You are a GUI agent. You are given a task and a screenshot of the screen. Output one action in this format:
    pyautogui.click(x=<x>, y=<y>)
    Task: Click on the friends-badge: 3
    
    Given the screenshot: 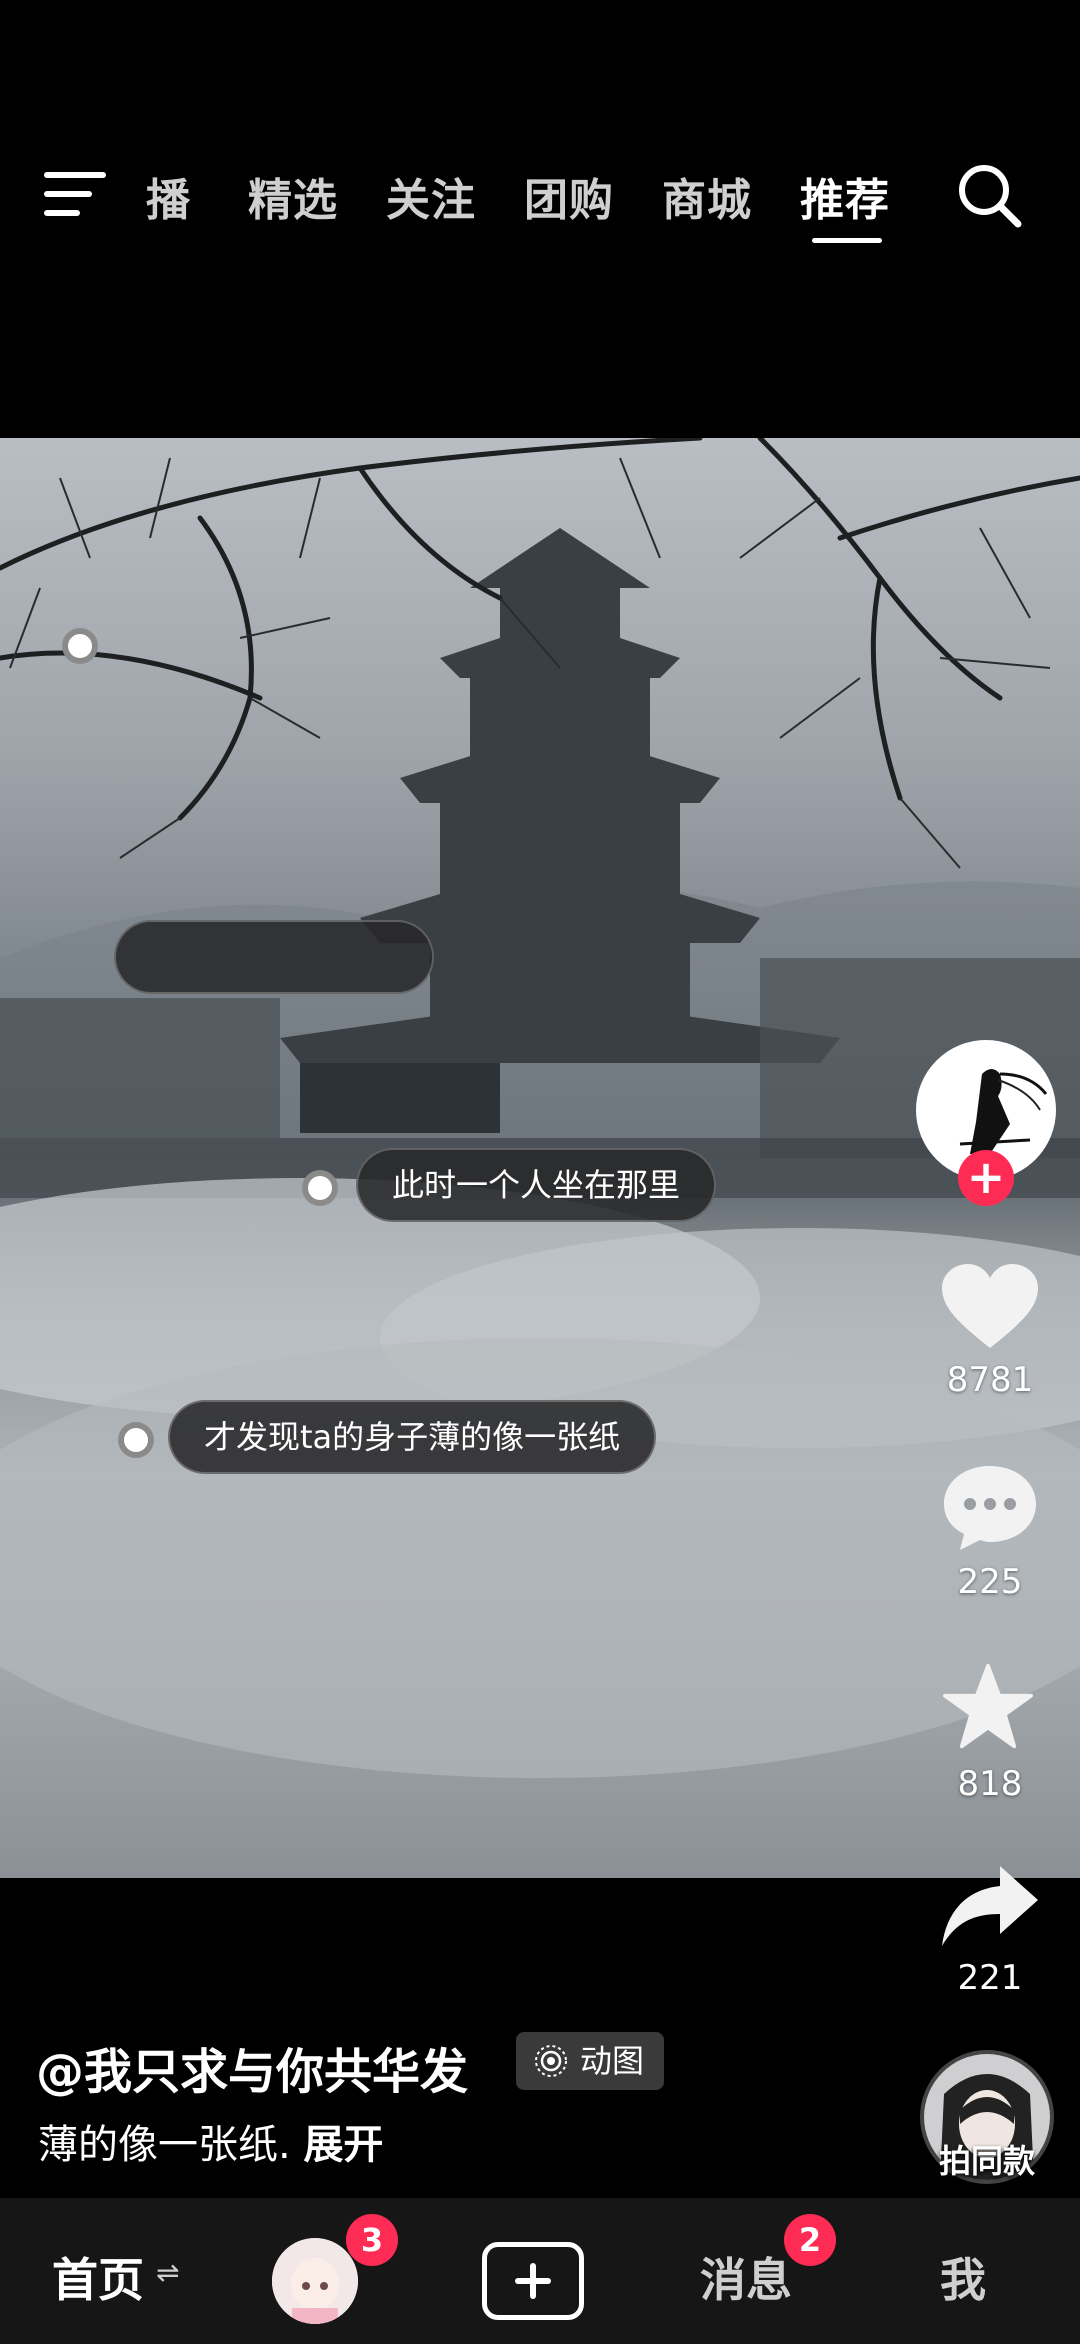 What is the action you would take?
    pyautogui.click(x=372, y=2240)
    